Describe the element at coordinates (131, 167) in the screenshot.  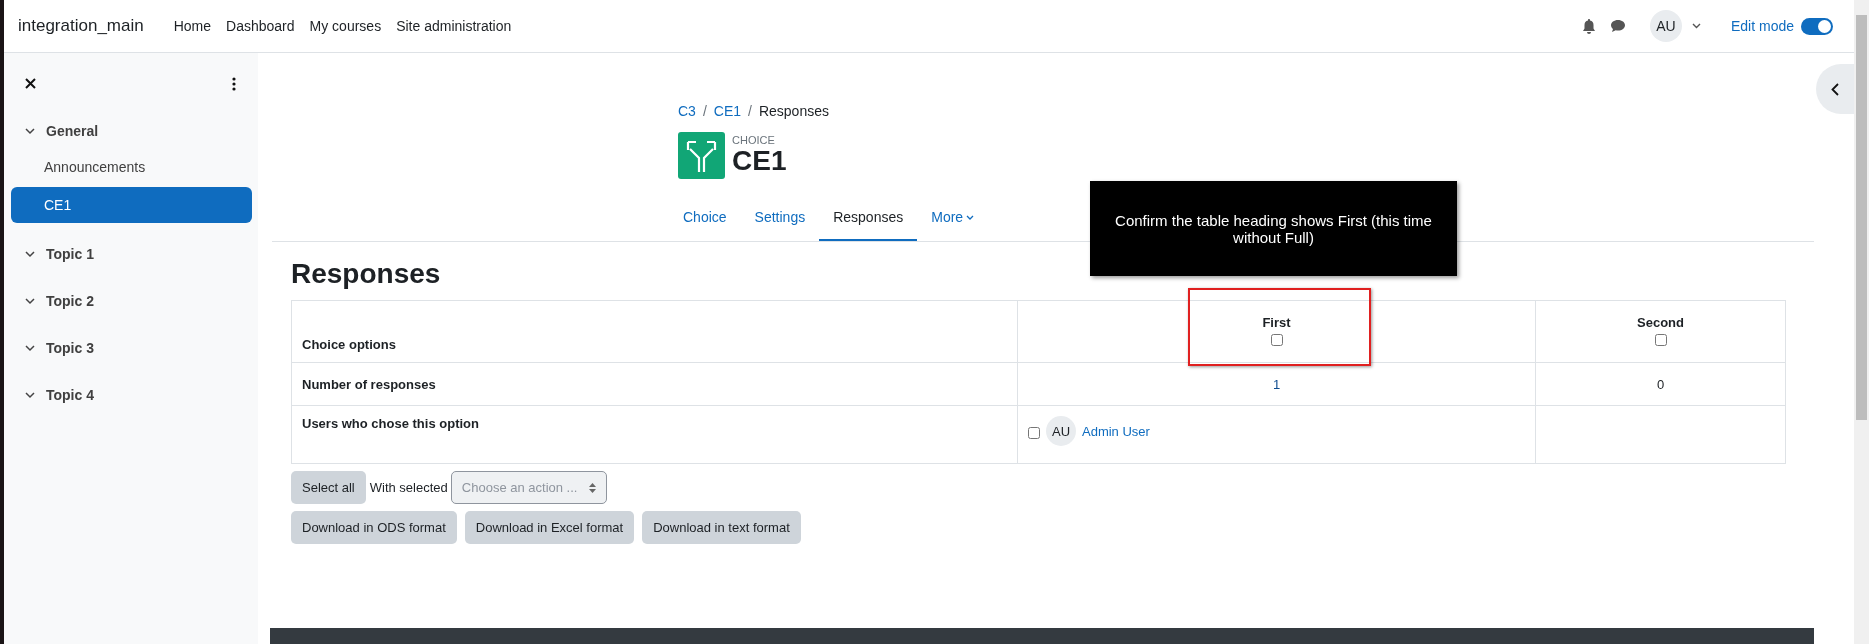
I see `activity-link: Announcements` at that location.